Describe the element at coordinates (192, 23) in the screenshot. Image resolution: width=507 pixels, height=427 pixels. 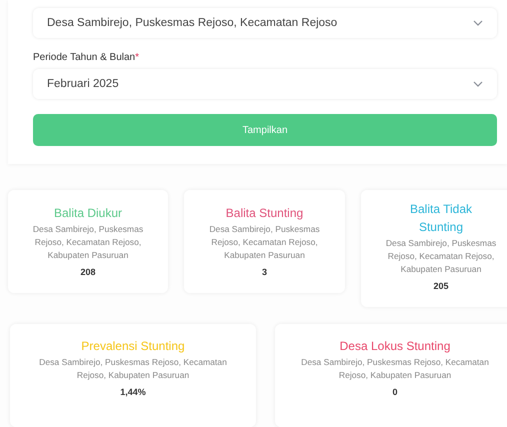
I see `dropdown-value: Desa Sambirejo, Puskesmas Rejoso, Kecamatan Rejoso` at that location.